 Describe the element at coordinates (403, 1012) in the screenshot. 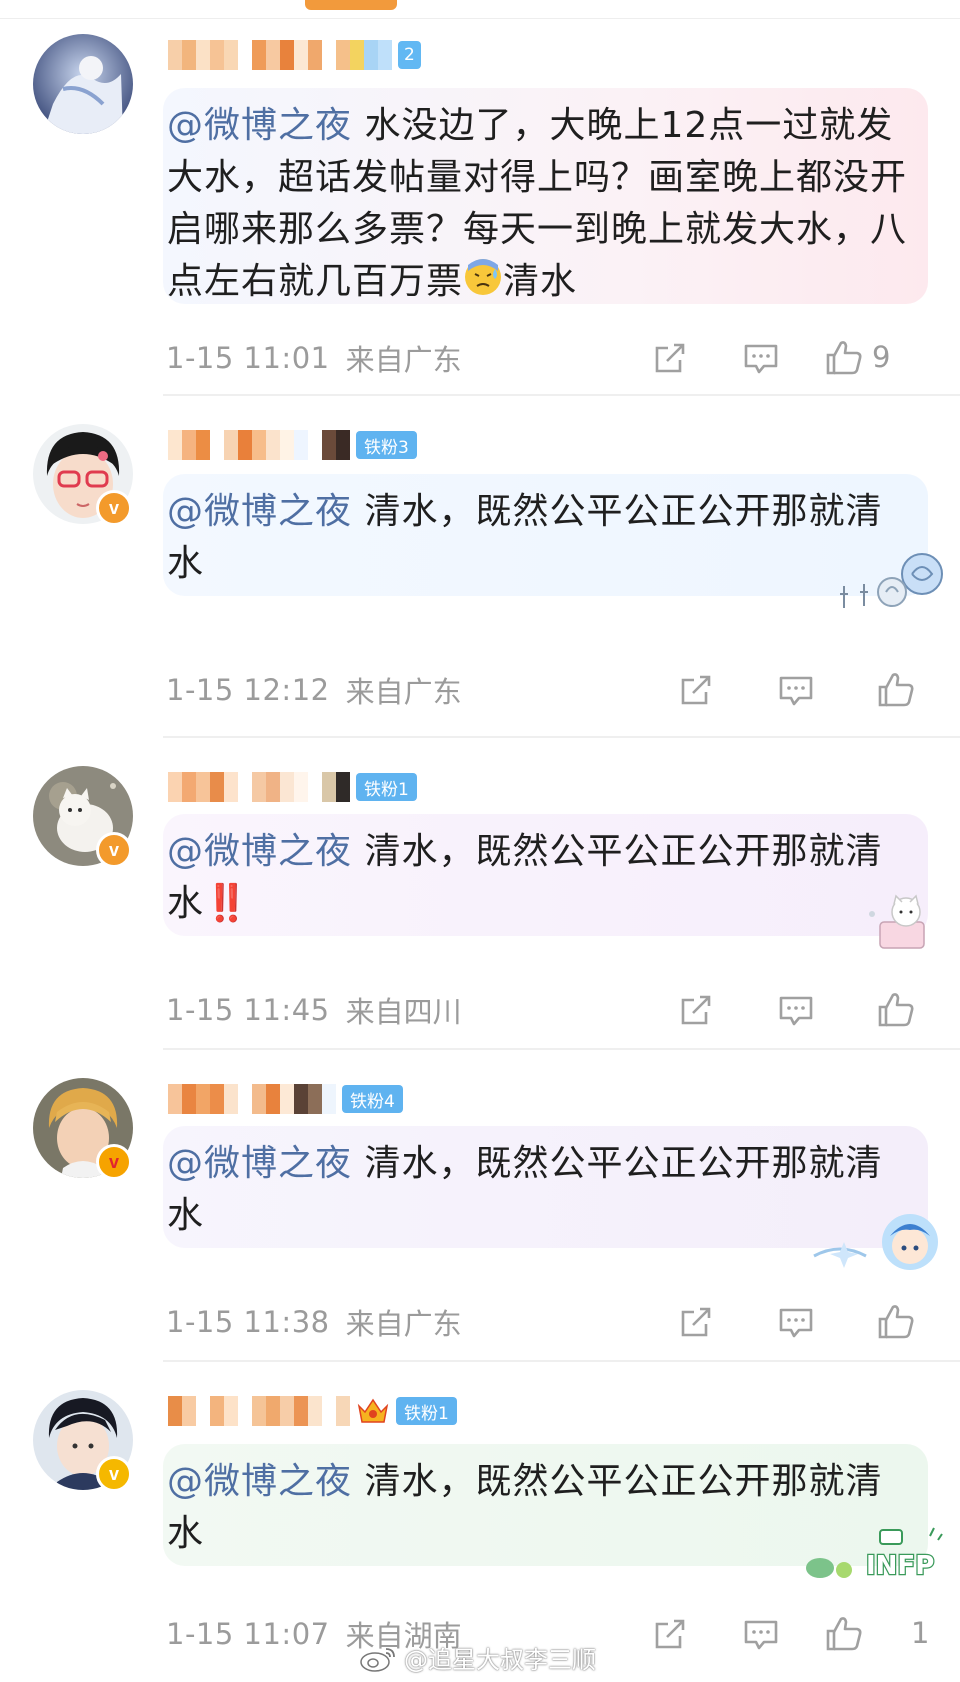

I see `location: 来自四川` at that location.